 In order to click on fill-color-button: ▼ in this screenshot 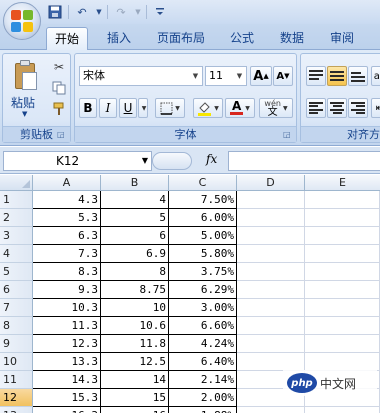, I will do `click(208, 108)`.